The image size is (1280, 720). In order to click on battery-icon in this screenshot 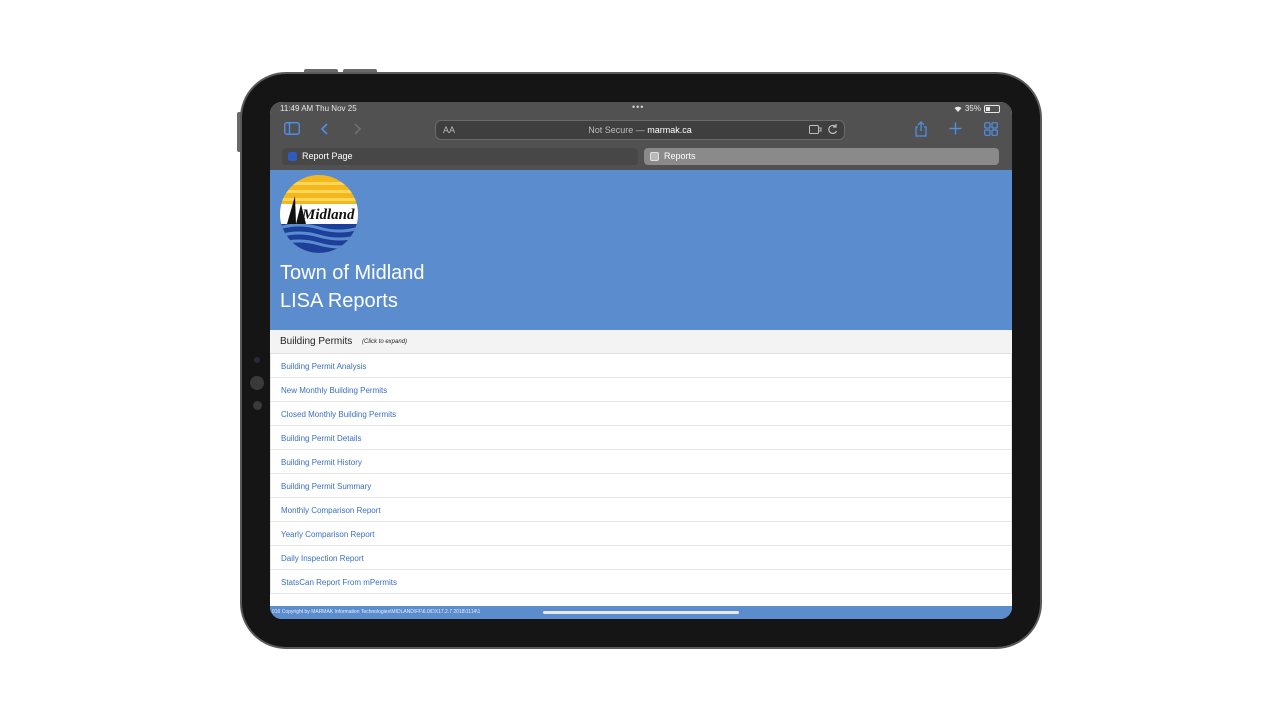, I will do `click(992, 108)`.